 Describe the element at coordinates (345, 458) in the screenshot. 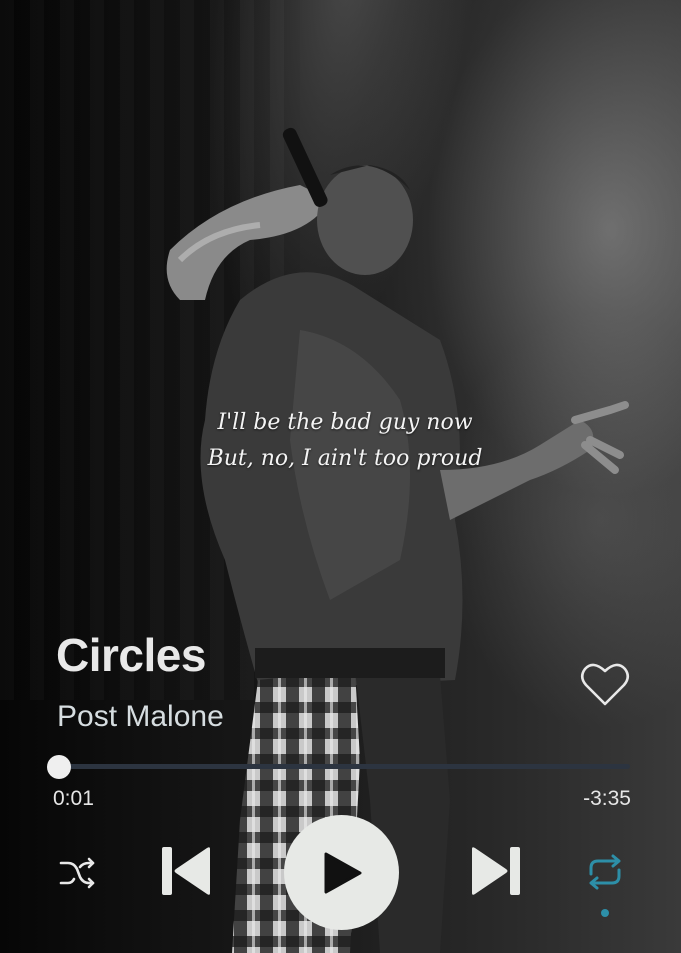

I see `lyric-line-next: But, no, I ain't too proud` at that location.